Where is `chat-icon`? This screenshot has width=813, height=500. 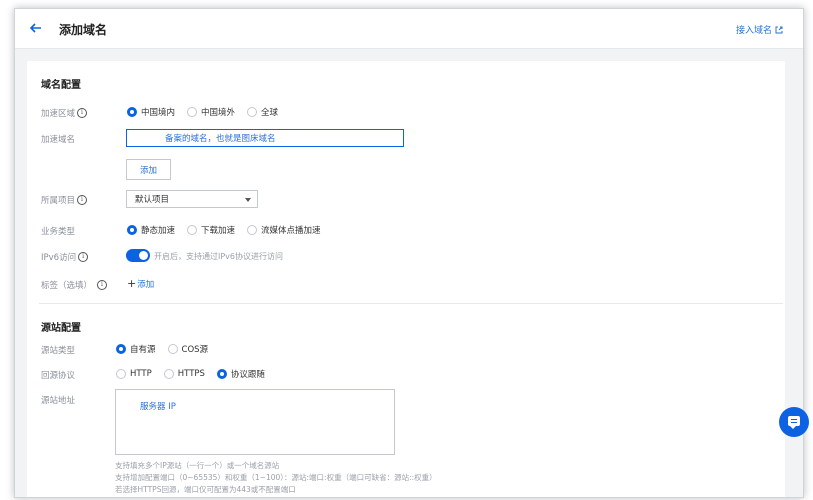 chat-icon is located at coordinates (794, 422).